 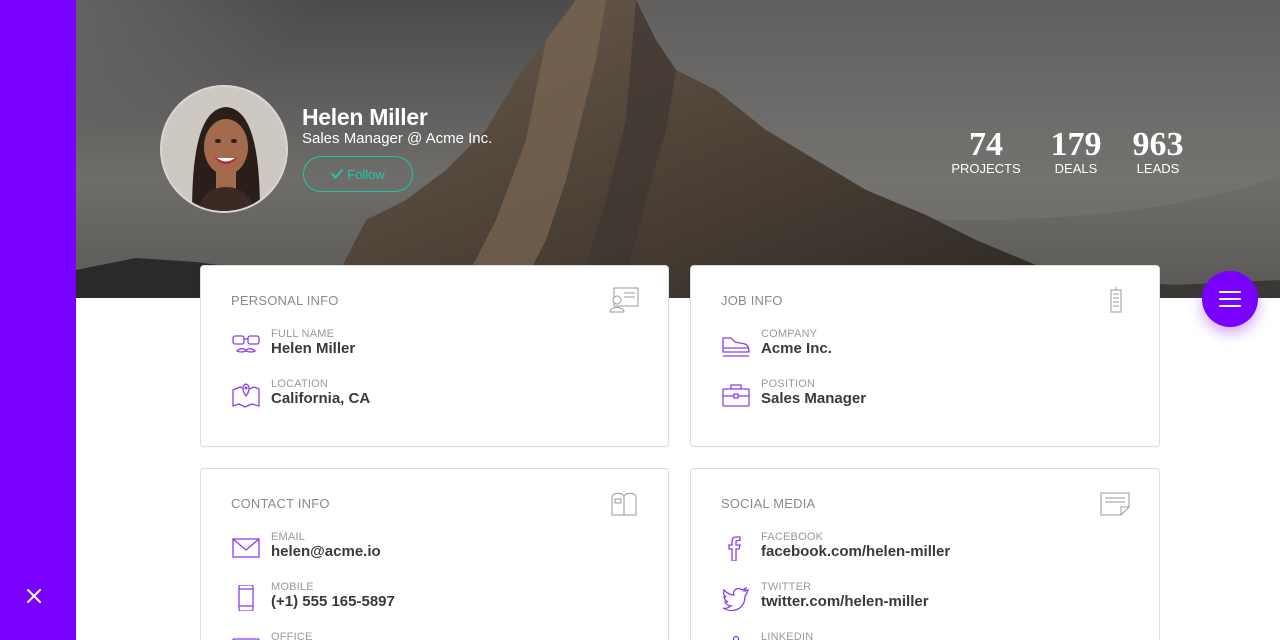 I want to click on field-label: TWITTER, so click(x=786, y=587).